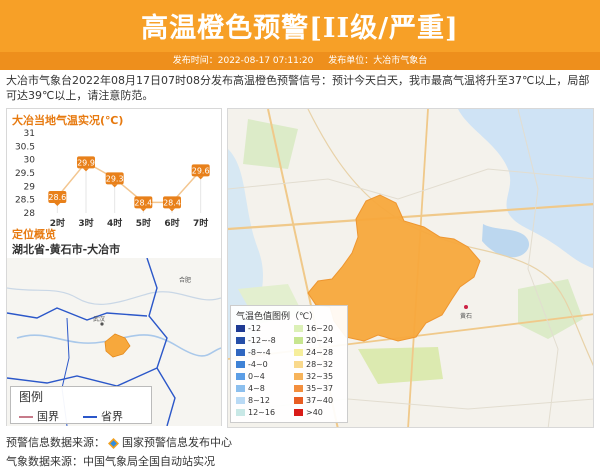 This screenshot has height=471, width=600. I want to click on y-tick-label: 31, so click(29, 134).